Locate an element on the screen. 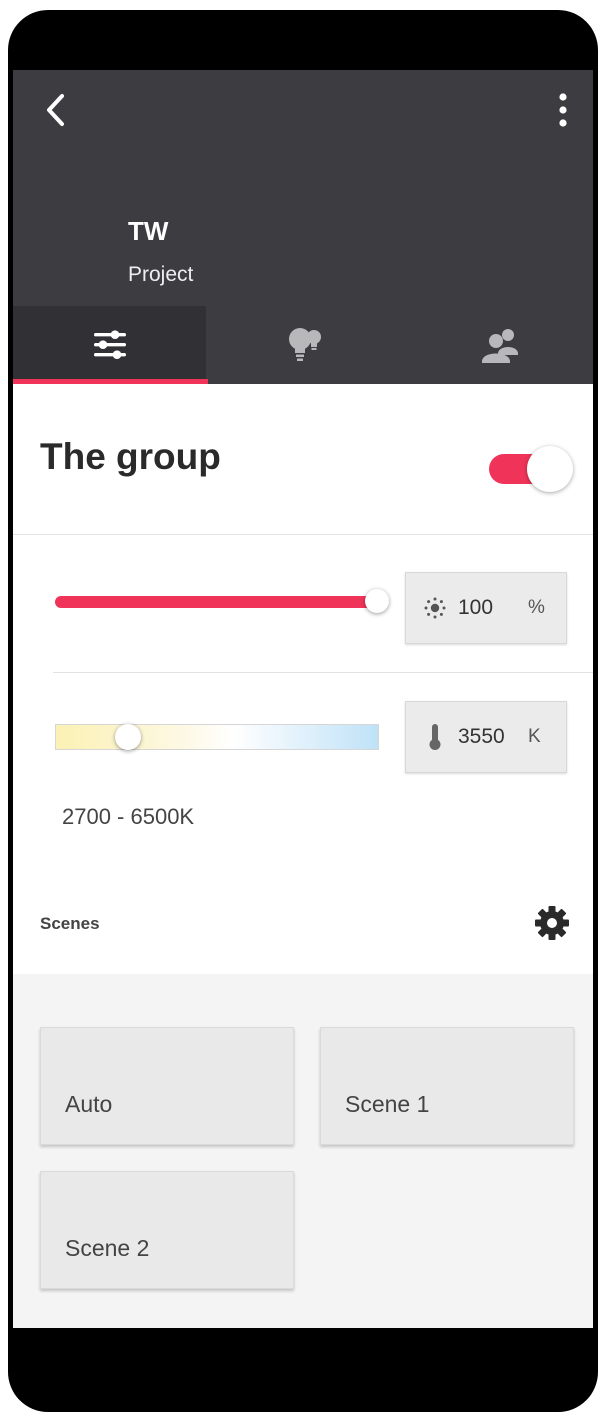  color-temperature-thumb is located at coordinates (128, 737).